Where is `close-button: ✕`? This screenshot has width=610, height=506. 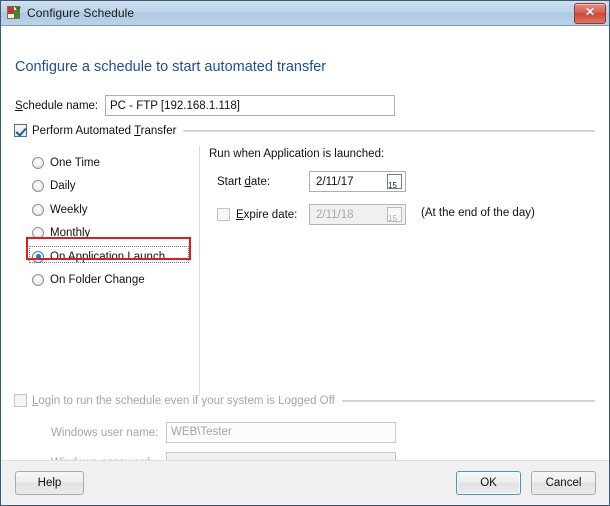
close-button: ✕ is located at coordinates (590, 13).